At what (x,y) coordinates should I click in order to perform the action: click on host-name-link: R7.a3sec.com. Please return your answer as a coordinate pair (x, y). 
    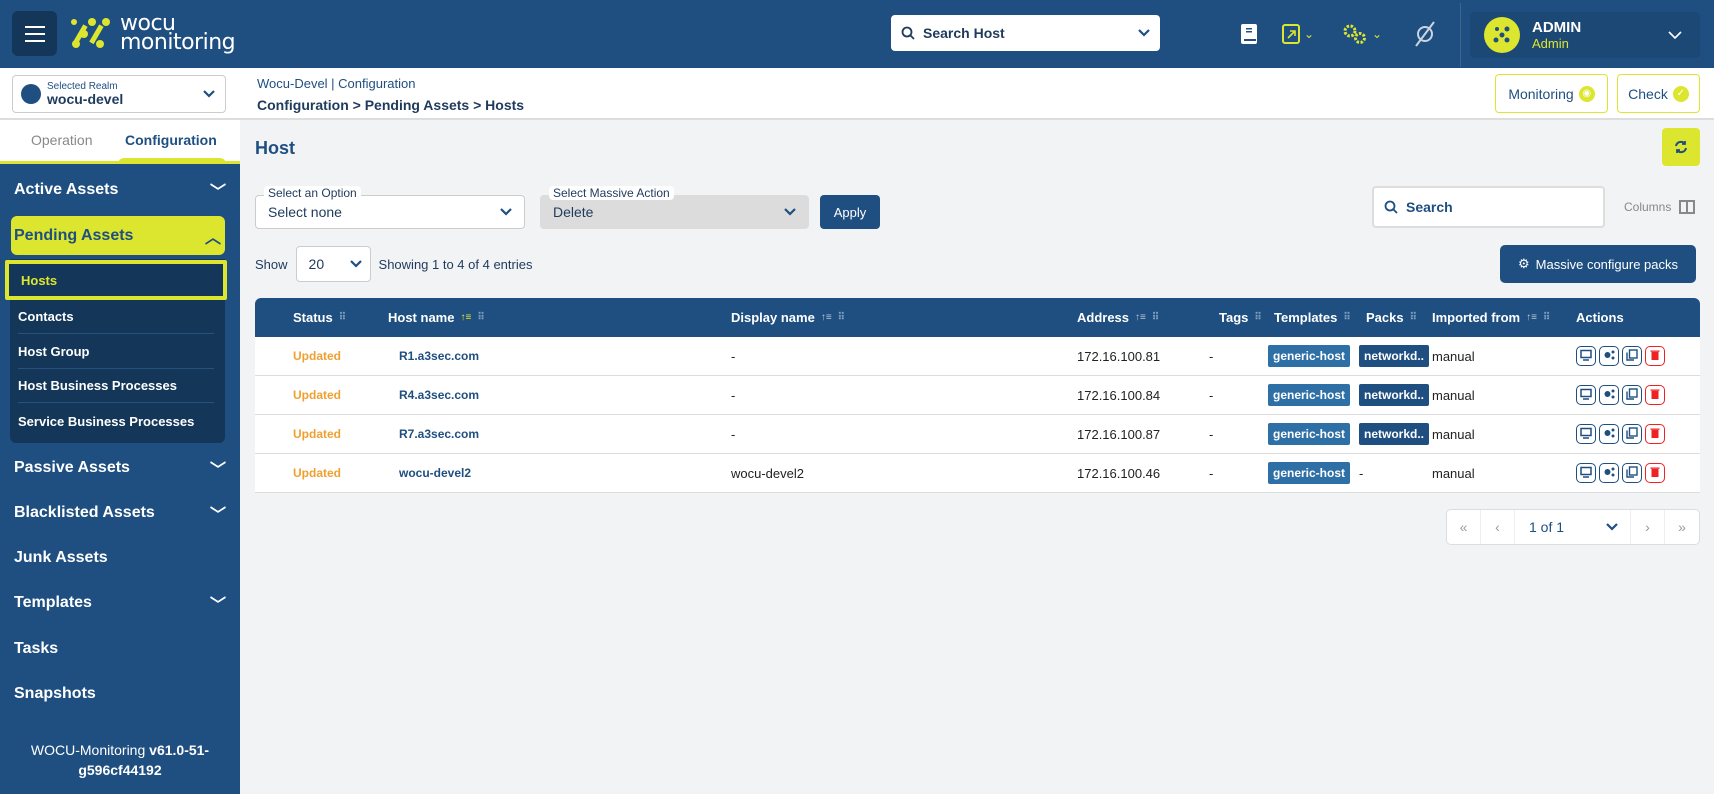
    Looking at the image, I should click on (439, 434).